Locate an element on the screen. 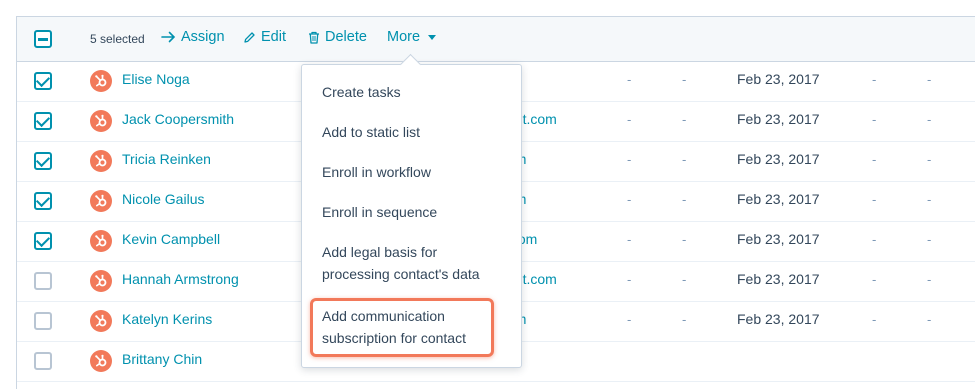 This screenshot has height=389, width=976. menu-item-enroll-in-workflow: Enroll in workflow is located at coordinates (412, 172).